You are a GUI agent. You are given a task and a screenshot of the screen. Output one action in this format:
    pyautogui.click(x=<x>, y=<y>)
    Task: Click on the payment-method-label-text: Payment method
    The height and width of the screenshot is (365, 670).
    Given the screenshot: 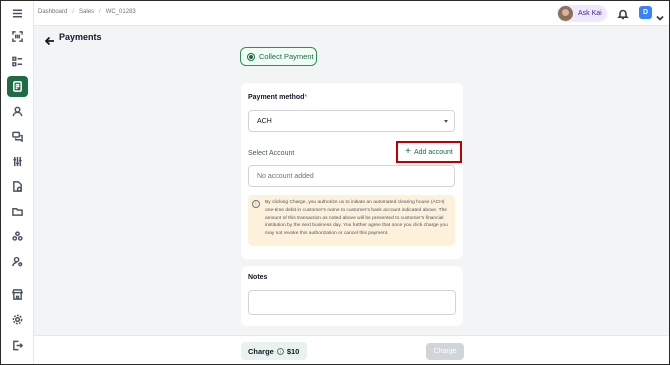 What is the action you would take?
    pyautogui.click(x=276, y=97)
    